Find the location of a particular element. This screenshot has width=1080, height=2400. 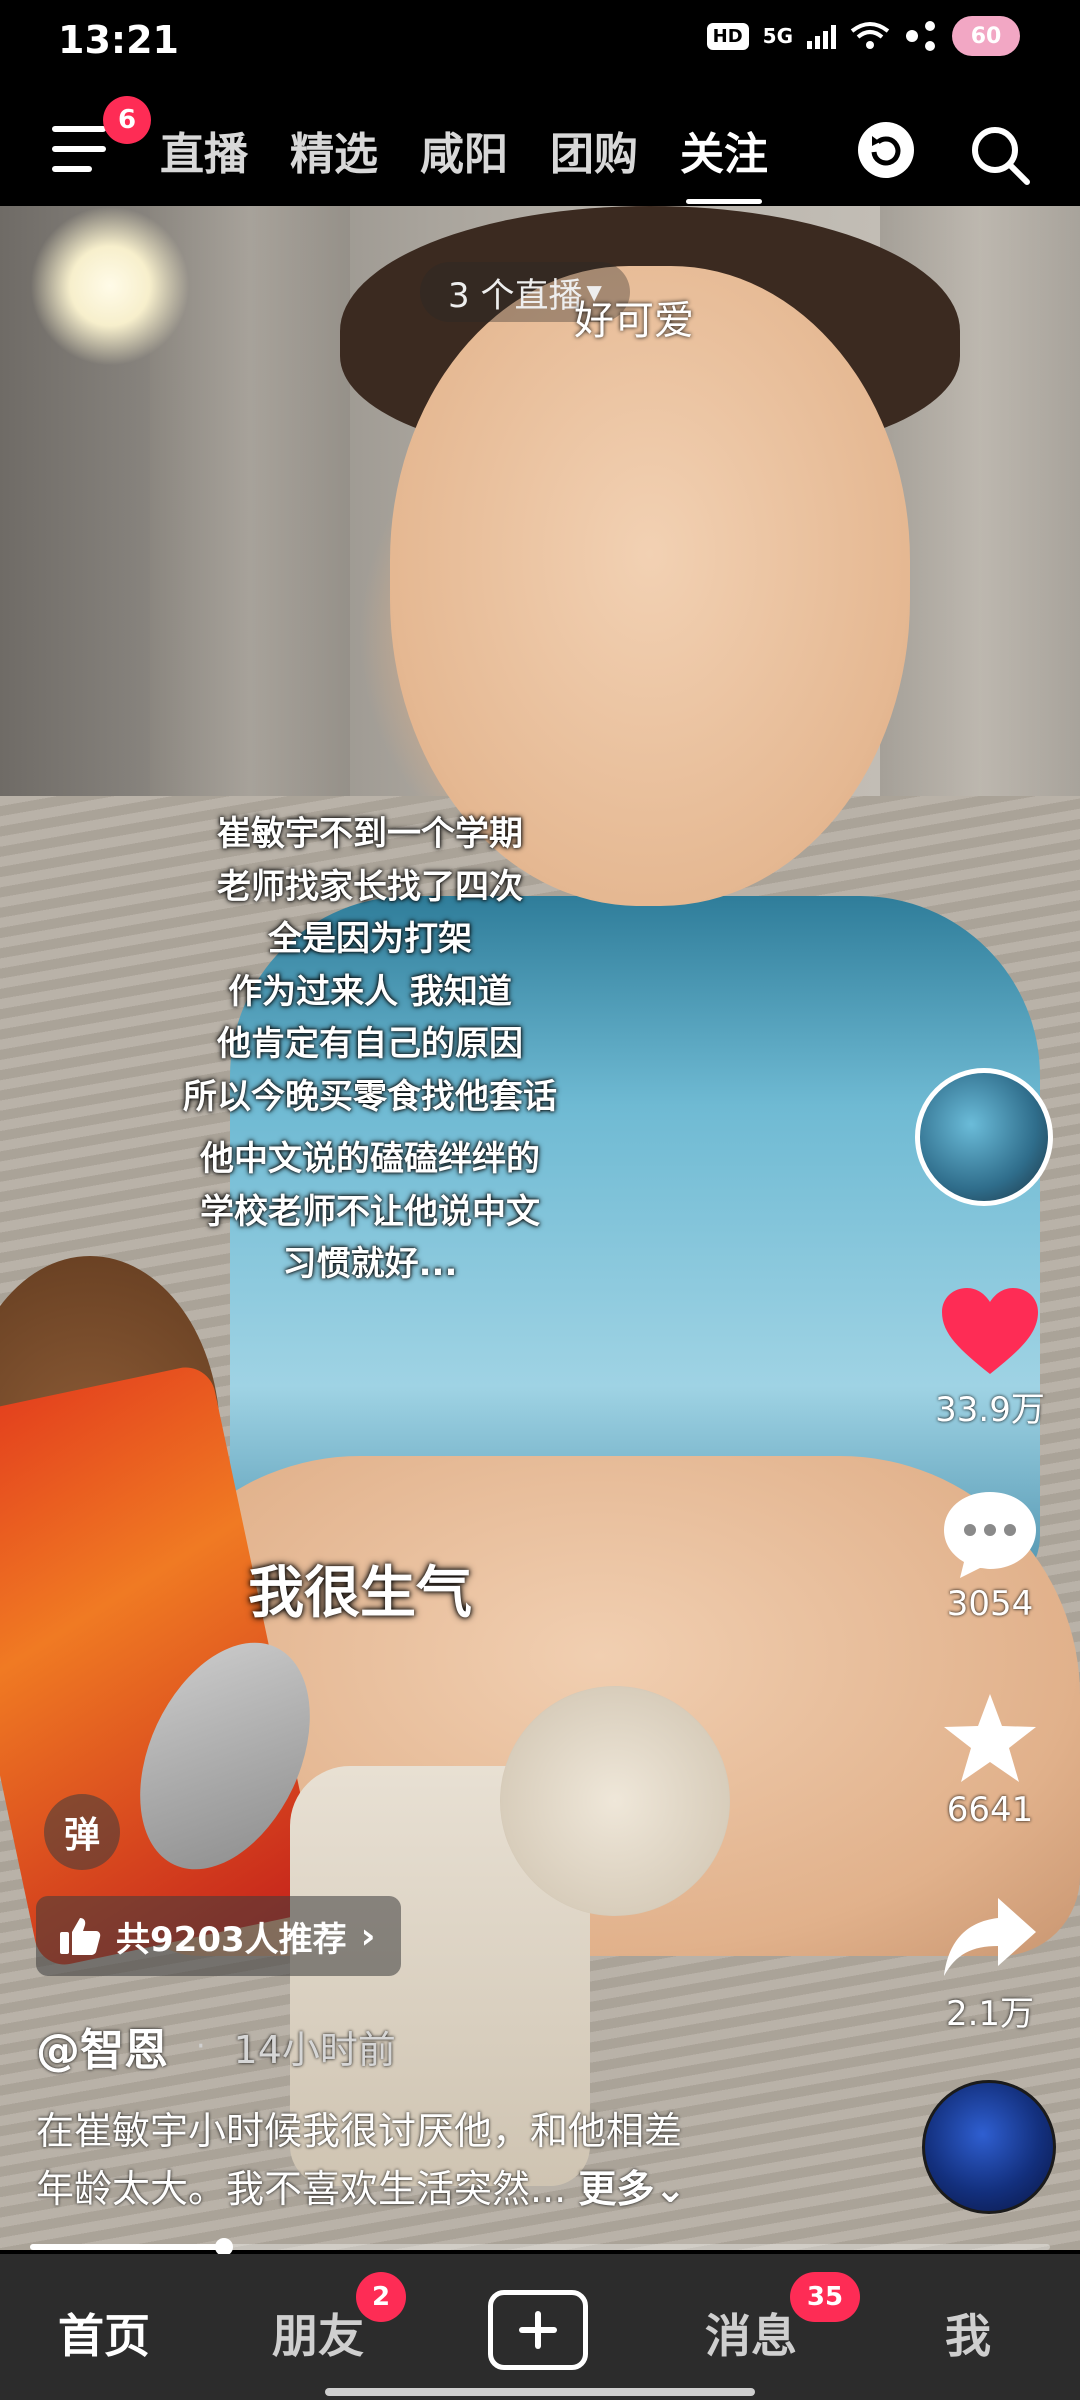

caption-line: 老师找家长找了四次 is located at coordinates (370, 886).